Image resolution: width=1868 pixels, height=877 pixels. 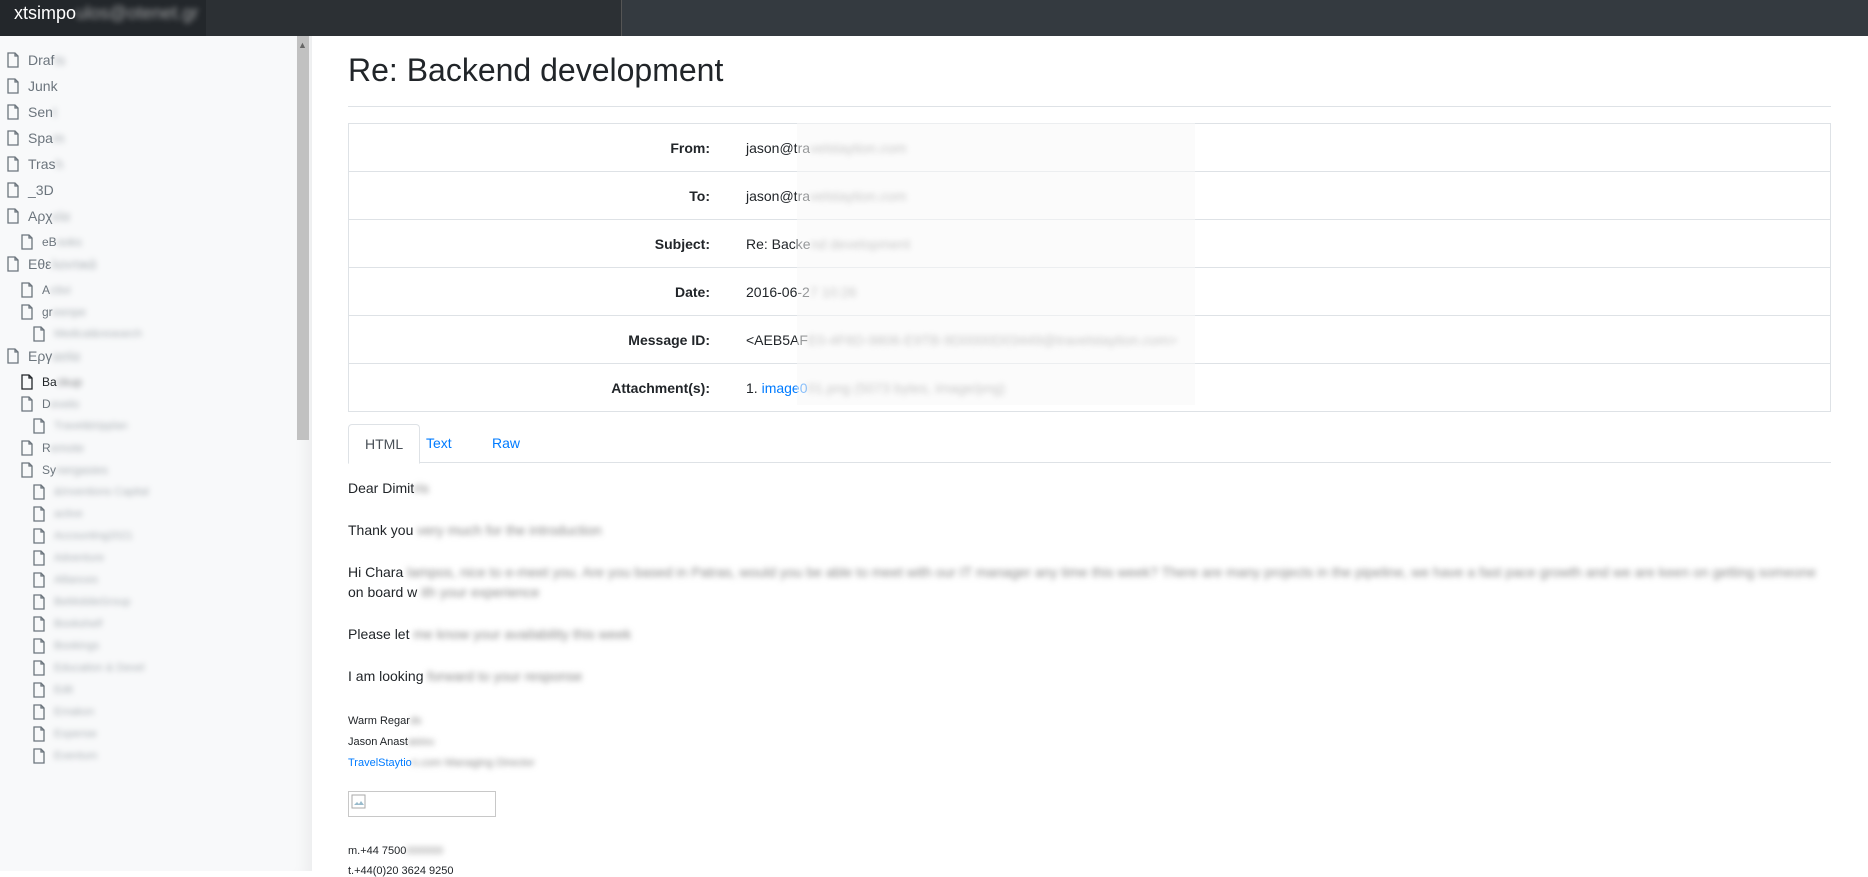 What do you see at coordinates (69, 312) in the screenshot?
I see `folder-label-redacted: eenpe` at bounding box center [69, 312].